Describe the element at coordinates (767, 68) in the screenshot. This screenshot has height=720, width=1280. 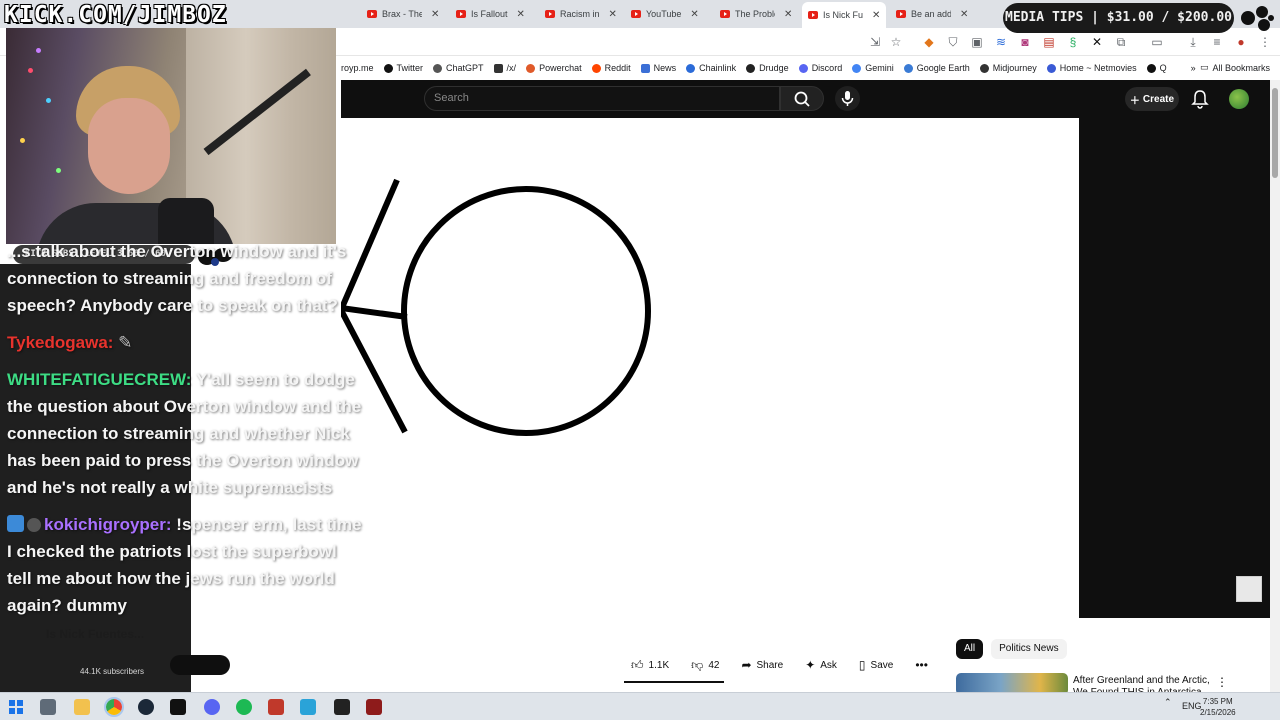
I see `bookmark-drudge: Drudge` at that location.